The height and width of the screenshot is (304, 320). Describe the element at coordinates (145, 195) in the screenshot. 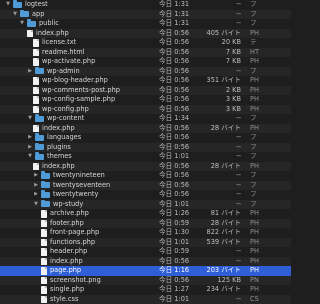

I see `folder-row: ▶twentytwenty今日 0:56--フ` at that location.